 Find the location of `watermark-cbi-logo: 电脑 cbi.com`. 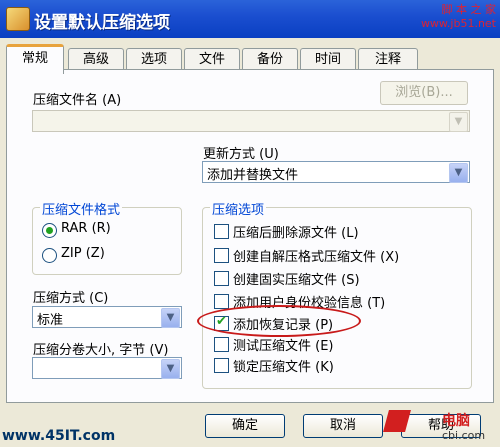

watermark-cbi-logo: 电脑 cbi.com is located at coordinates (441, 425).